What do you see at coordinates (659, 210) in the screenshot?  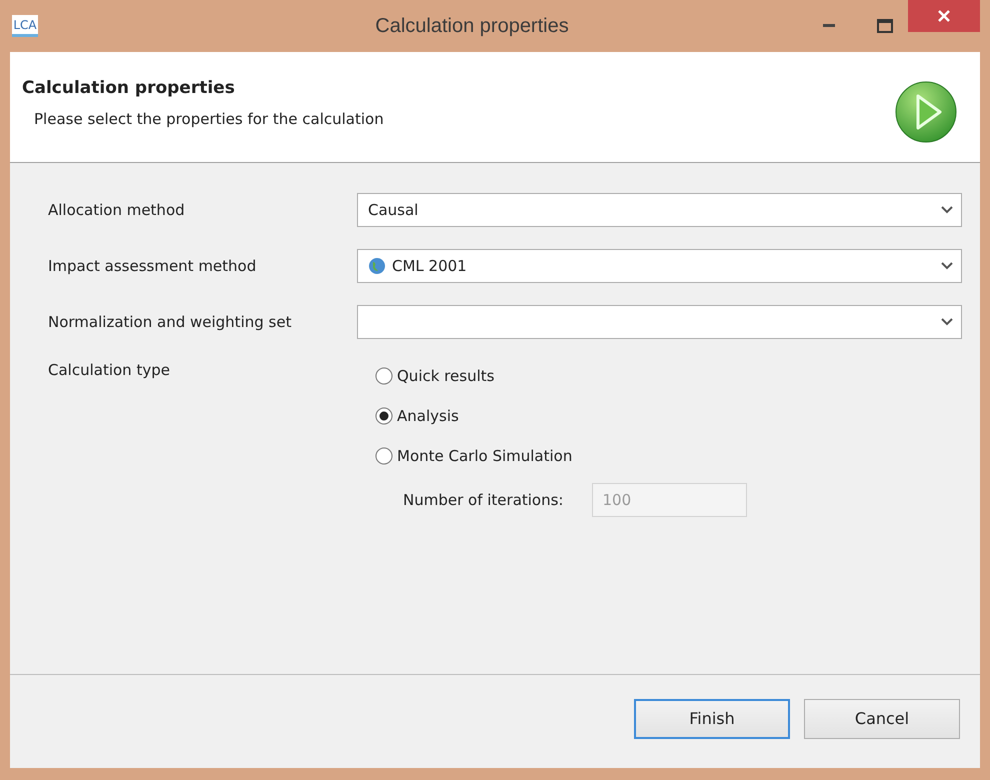 I see `dropdown: Causal` at bounding box center [659, 210].